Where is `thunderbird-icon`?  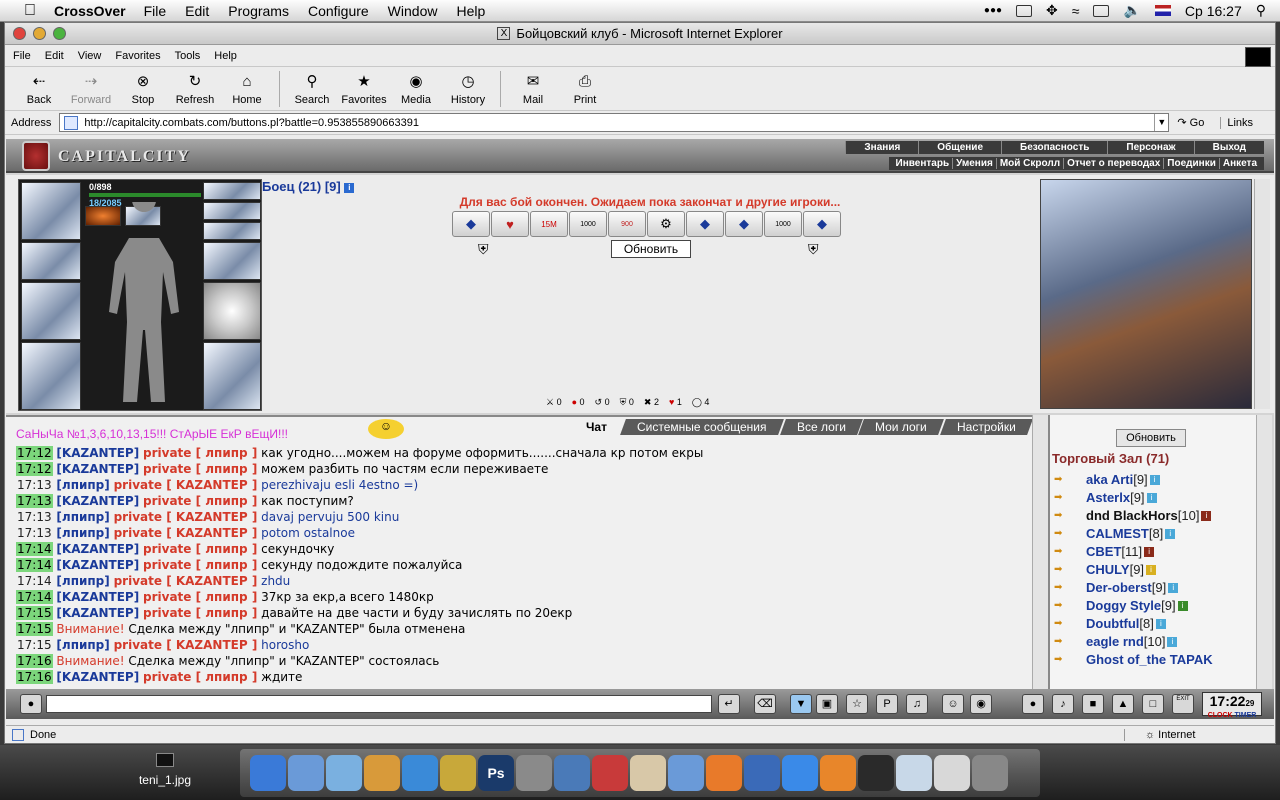 thunderbird-icon is located at coordinates (762, 773).